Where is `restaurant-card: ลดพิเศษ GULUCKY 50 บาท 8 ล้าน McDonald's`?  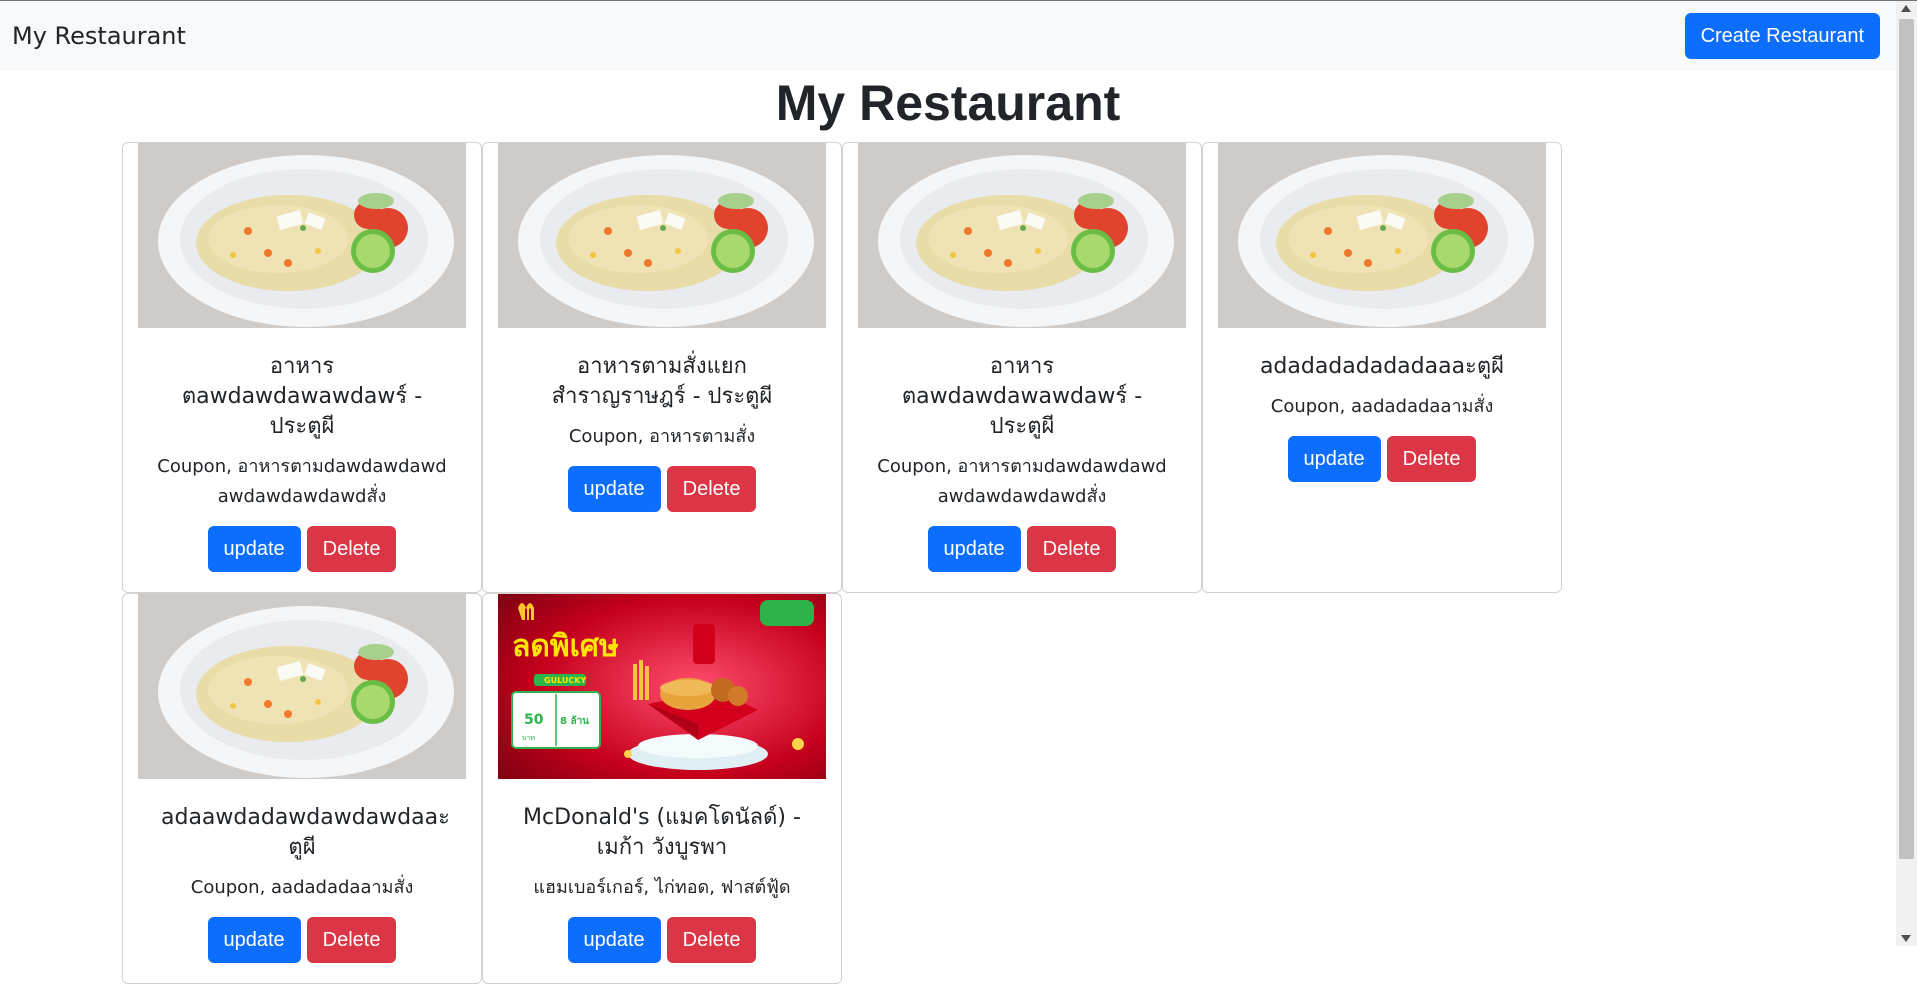
restaurant-card: ลดพิเศษ GULUCKY 50 บาท 8 ล้าน McDonald's is located at coordinates (662, 788).